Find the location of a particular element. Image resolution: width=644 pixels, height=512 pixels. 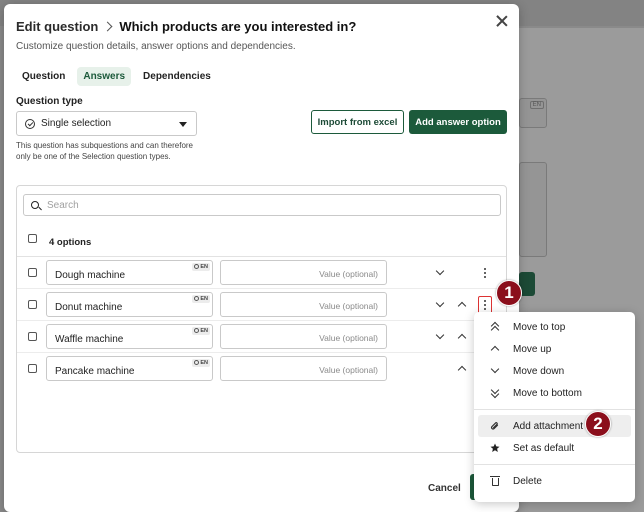

option-name-input: Pancake machine EN is located at coordinates (129, 368).